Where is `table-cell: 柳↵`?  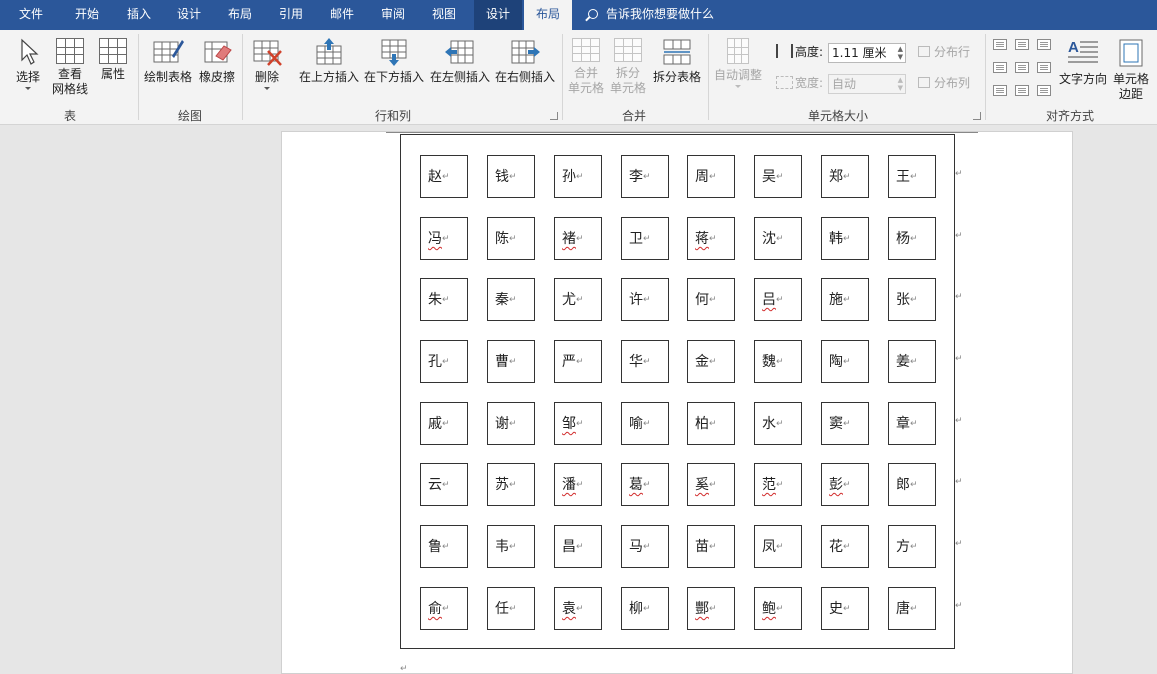 table-cell: 柳↵ is located at coordinates (645, 608).